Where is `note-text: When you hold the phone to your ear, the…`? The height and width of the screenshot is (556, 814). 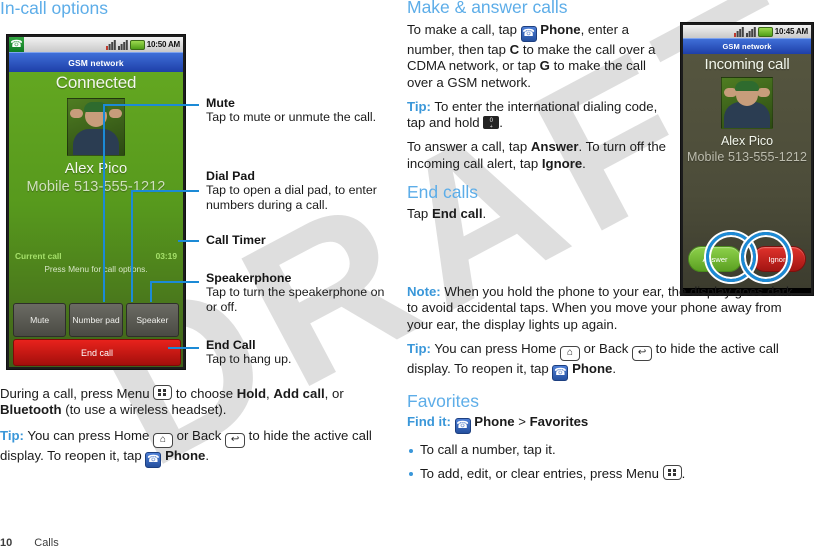 note-text: When you hold the phone to your ear, the… is located at coordinates (600, 308).